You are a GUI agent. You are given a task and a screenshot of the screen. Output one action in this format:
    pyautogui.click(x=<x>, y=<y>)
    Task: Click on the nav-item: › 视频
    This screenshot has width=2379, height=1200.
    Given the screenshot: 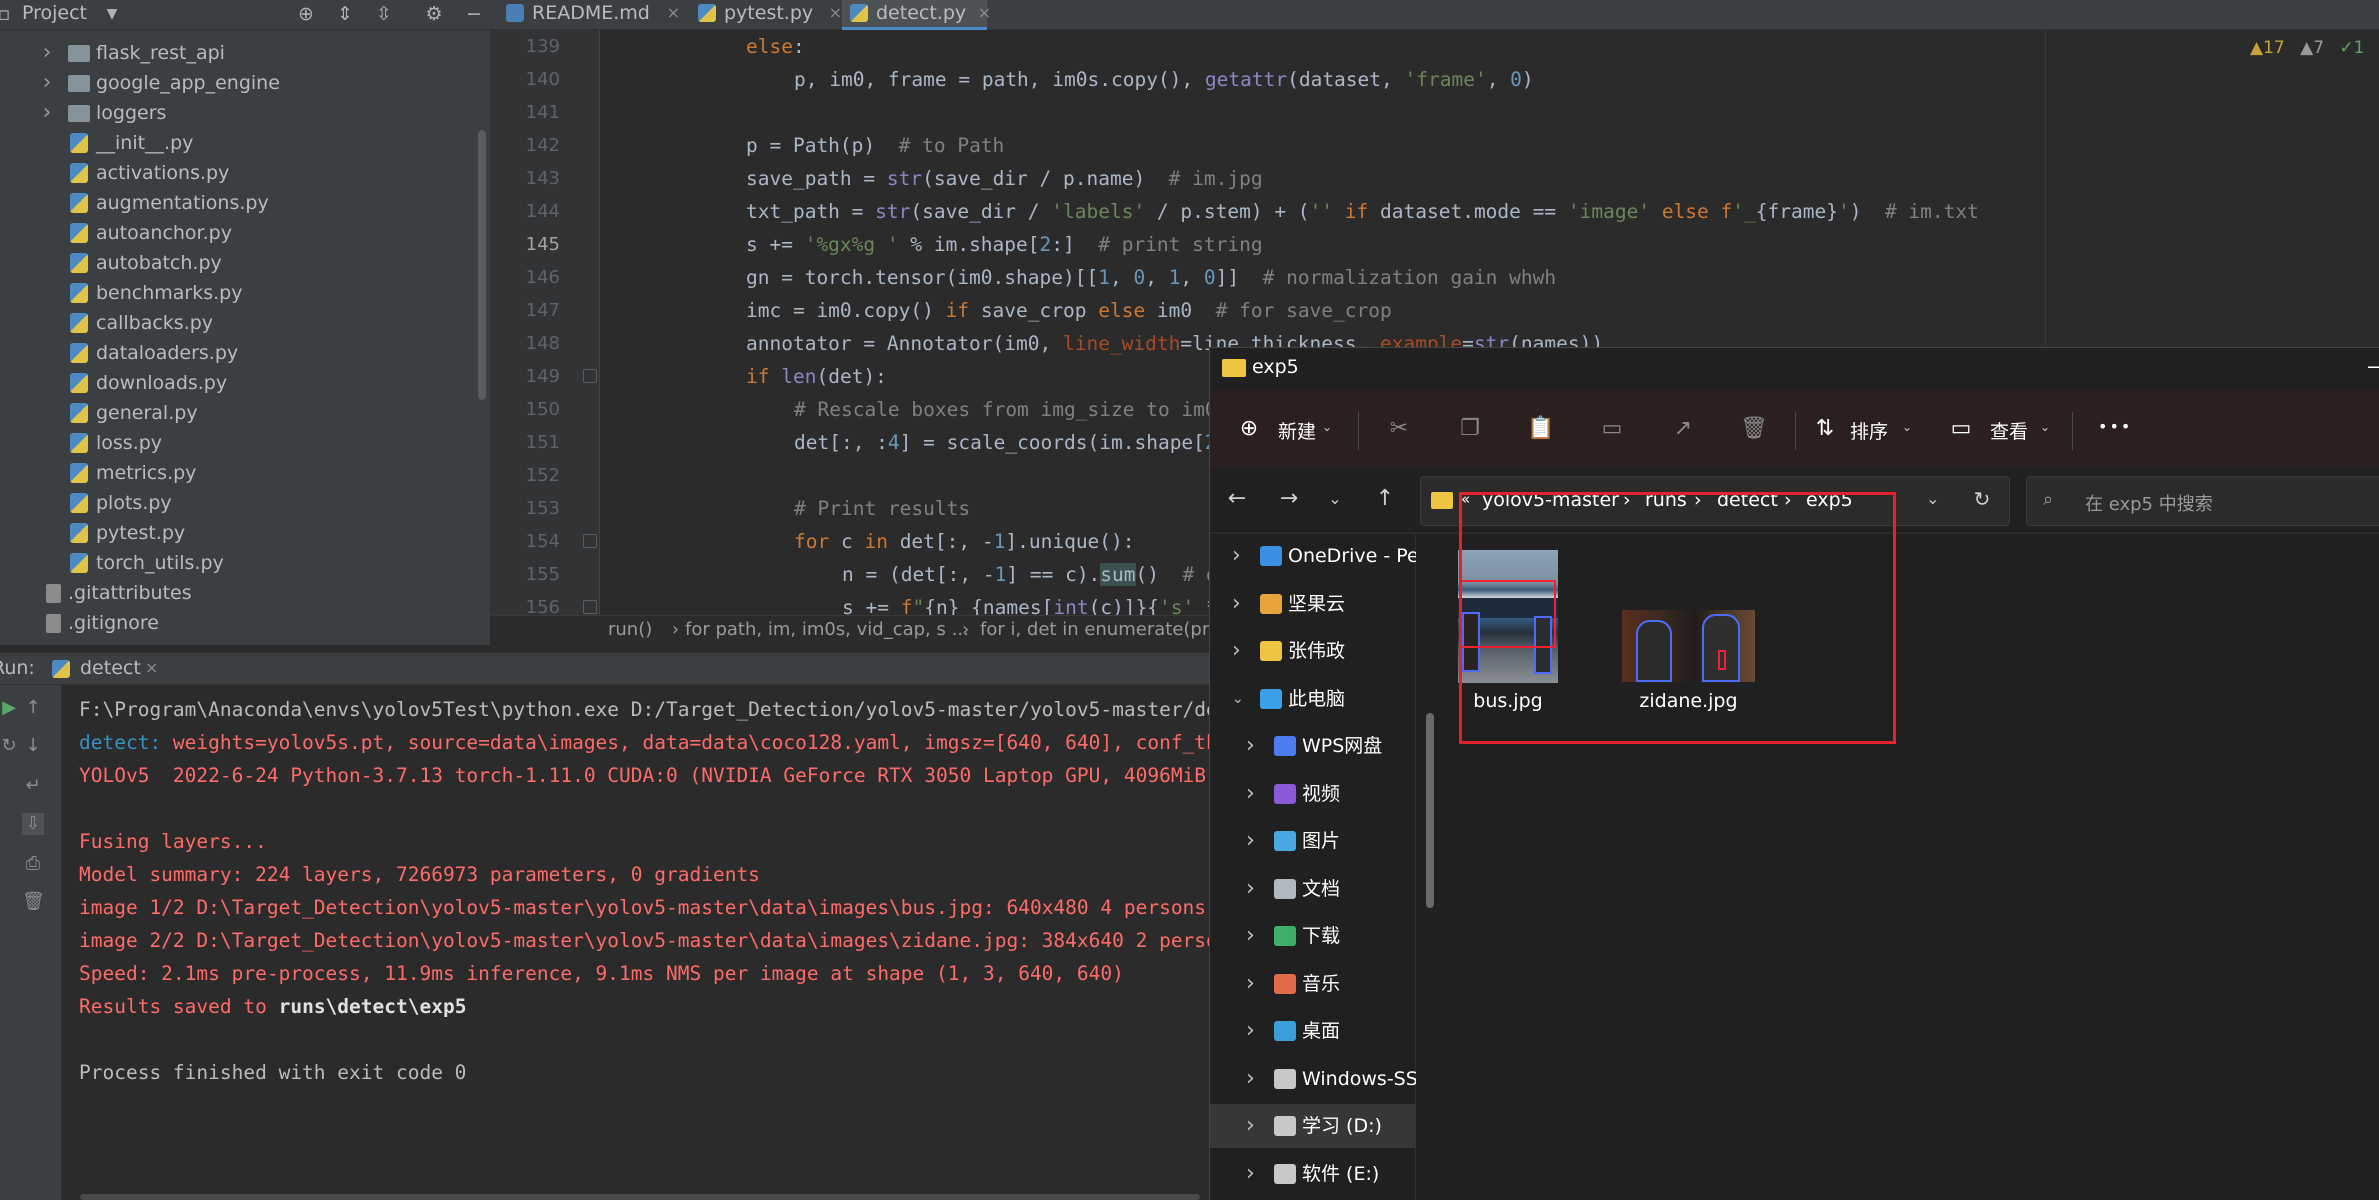 What is the action you would take?
    pyautogui.click(x=1313, y=794)
    